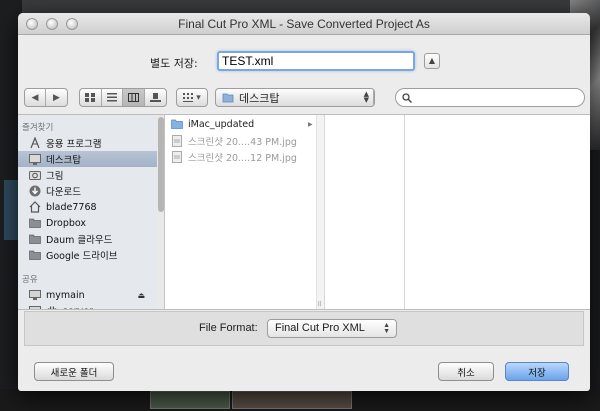  What do you see at coordinates (87, 295) in the screenshot?
I see `sidebar-item-mymain: mymain ⏏` at bounding box center [87, 295].